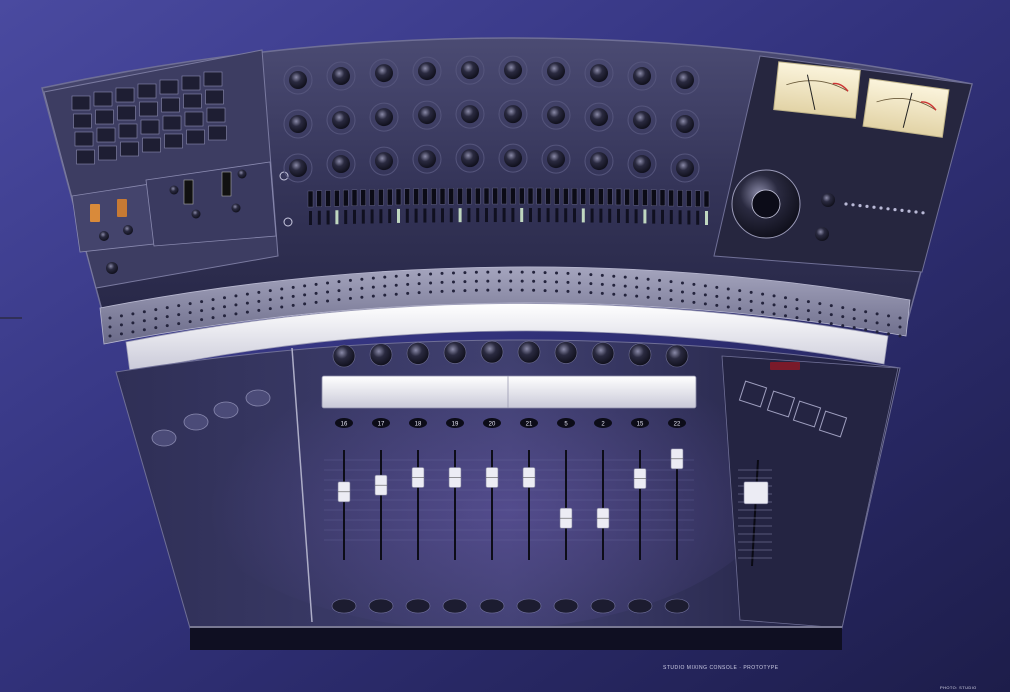  What do you see at coordinates (455, 425) in the screenshot?
I see `channel-label: 19` at bounding box center [455, 425].